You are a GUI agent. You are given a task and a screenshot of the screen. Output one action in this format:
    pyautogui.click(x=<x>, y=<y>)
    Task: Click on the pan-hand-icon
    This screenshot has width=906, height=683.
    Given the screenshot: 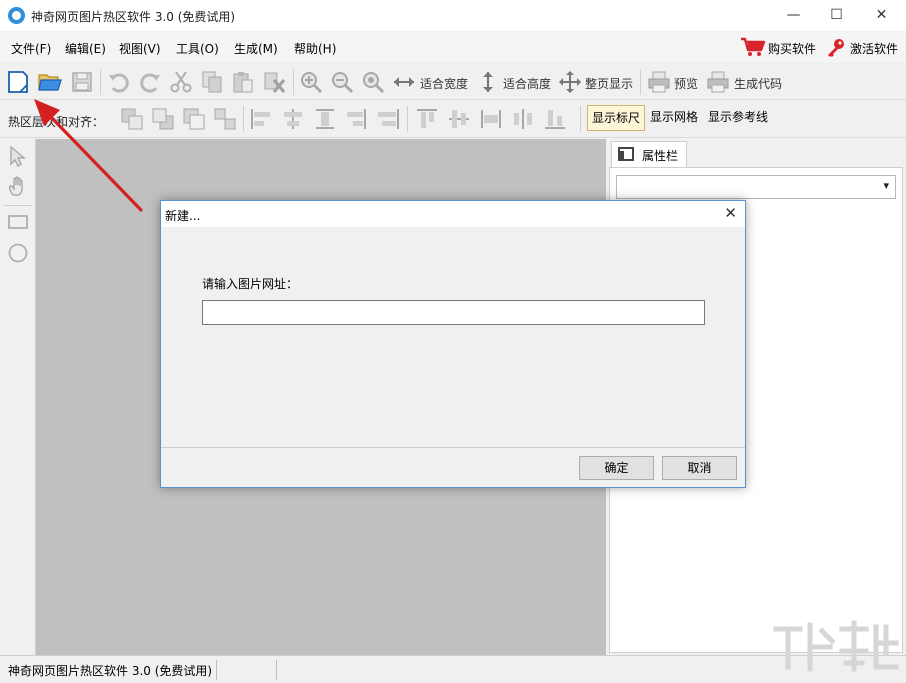 What is the action you would take?
    pyautogui.click(x=18, y=186)
    